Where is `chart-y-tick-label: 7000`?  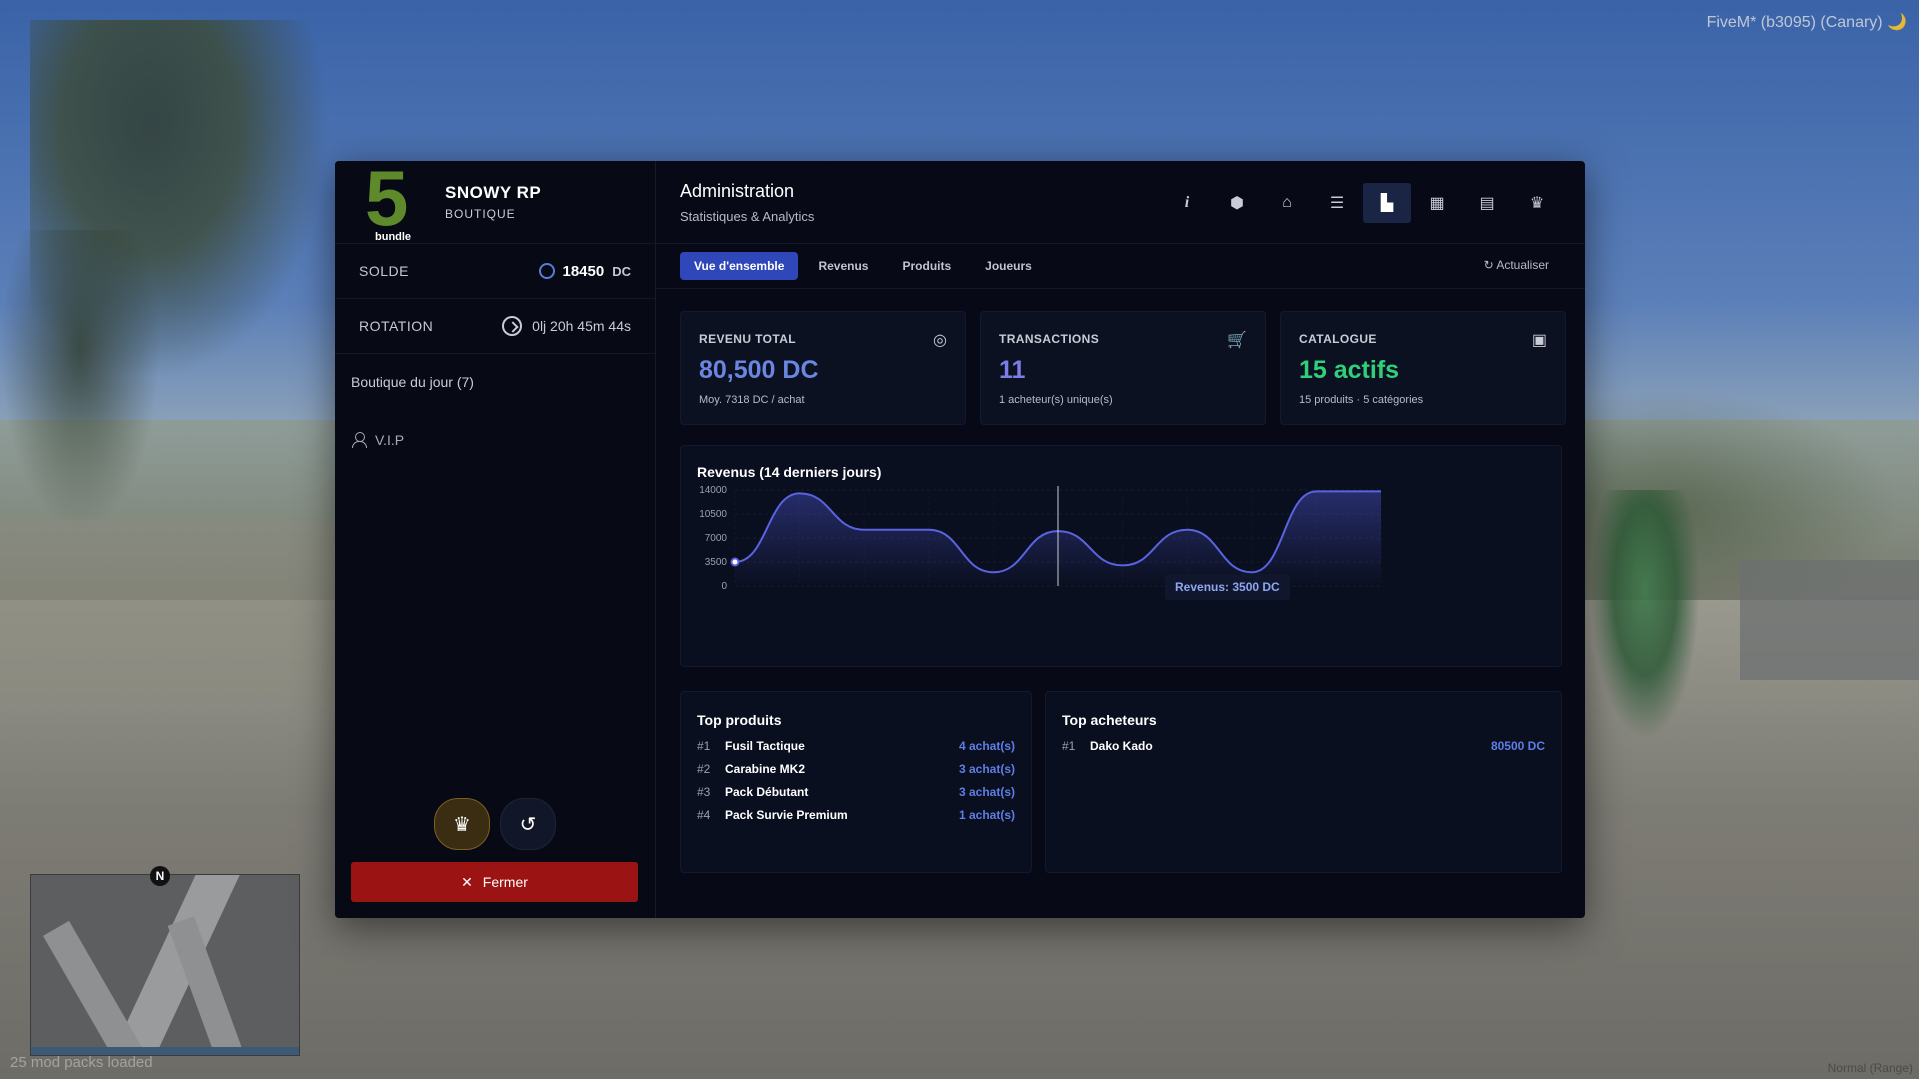 chart-y-tick-label: 7000 is located at coordinates (716, 538).